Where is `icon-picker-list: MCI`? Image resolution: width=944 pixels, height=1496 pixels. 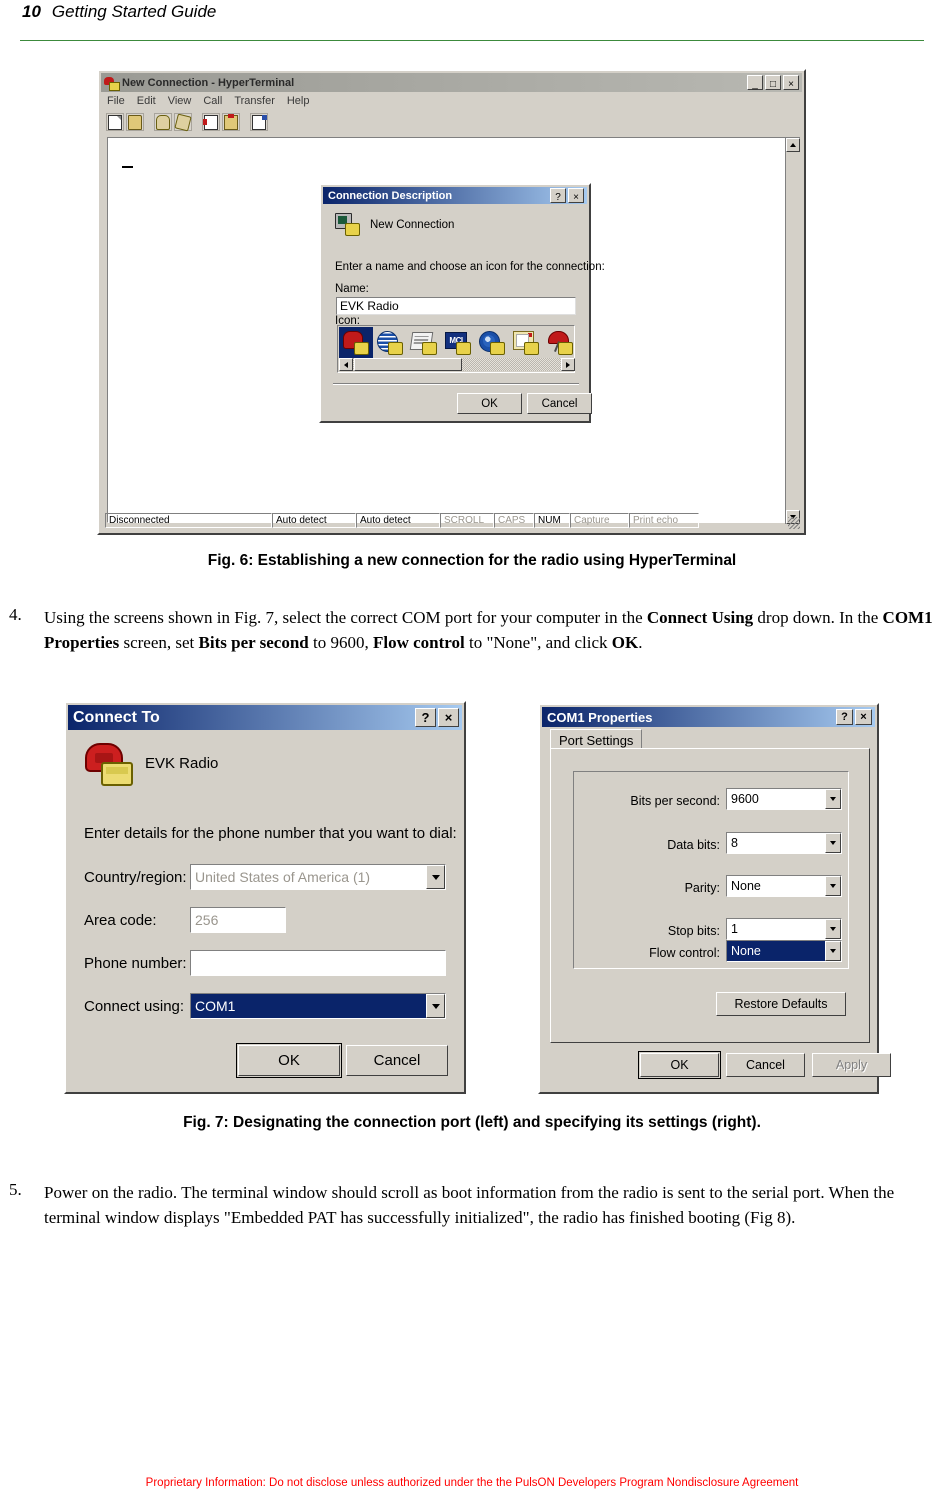
icon-picker-list: MCI is located at coordinates (456, 349).